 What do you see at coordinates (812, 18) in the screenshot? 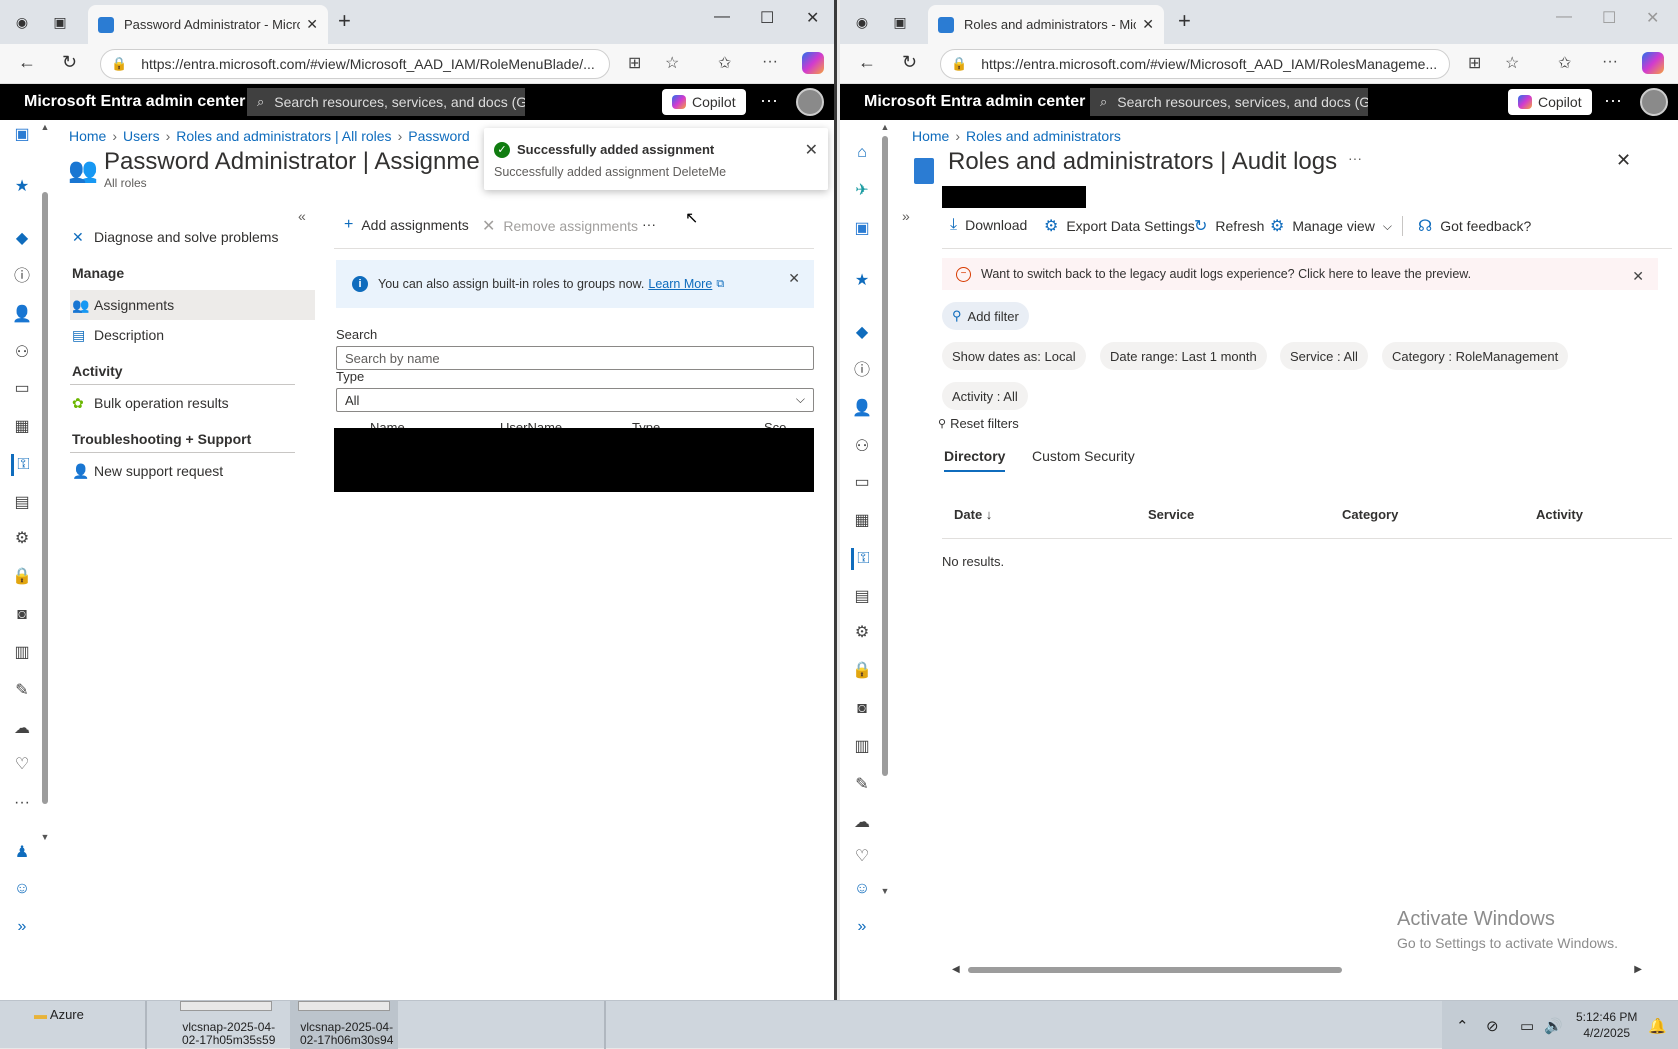
I see `close-window-icon: ✕` at bounding box center [812, 18].